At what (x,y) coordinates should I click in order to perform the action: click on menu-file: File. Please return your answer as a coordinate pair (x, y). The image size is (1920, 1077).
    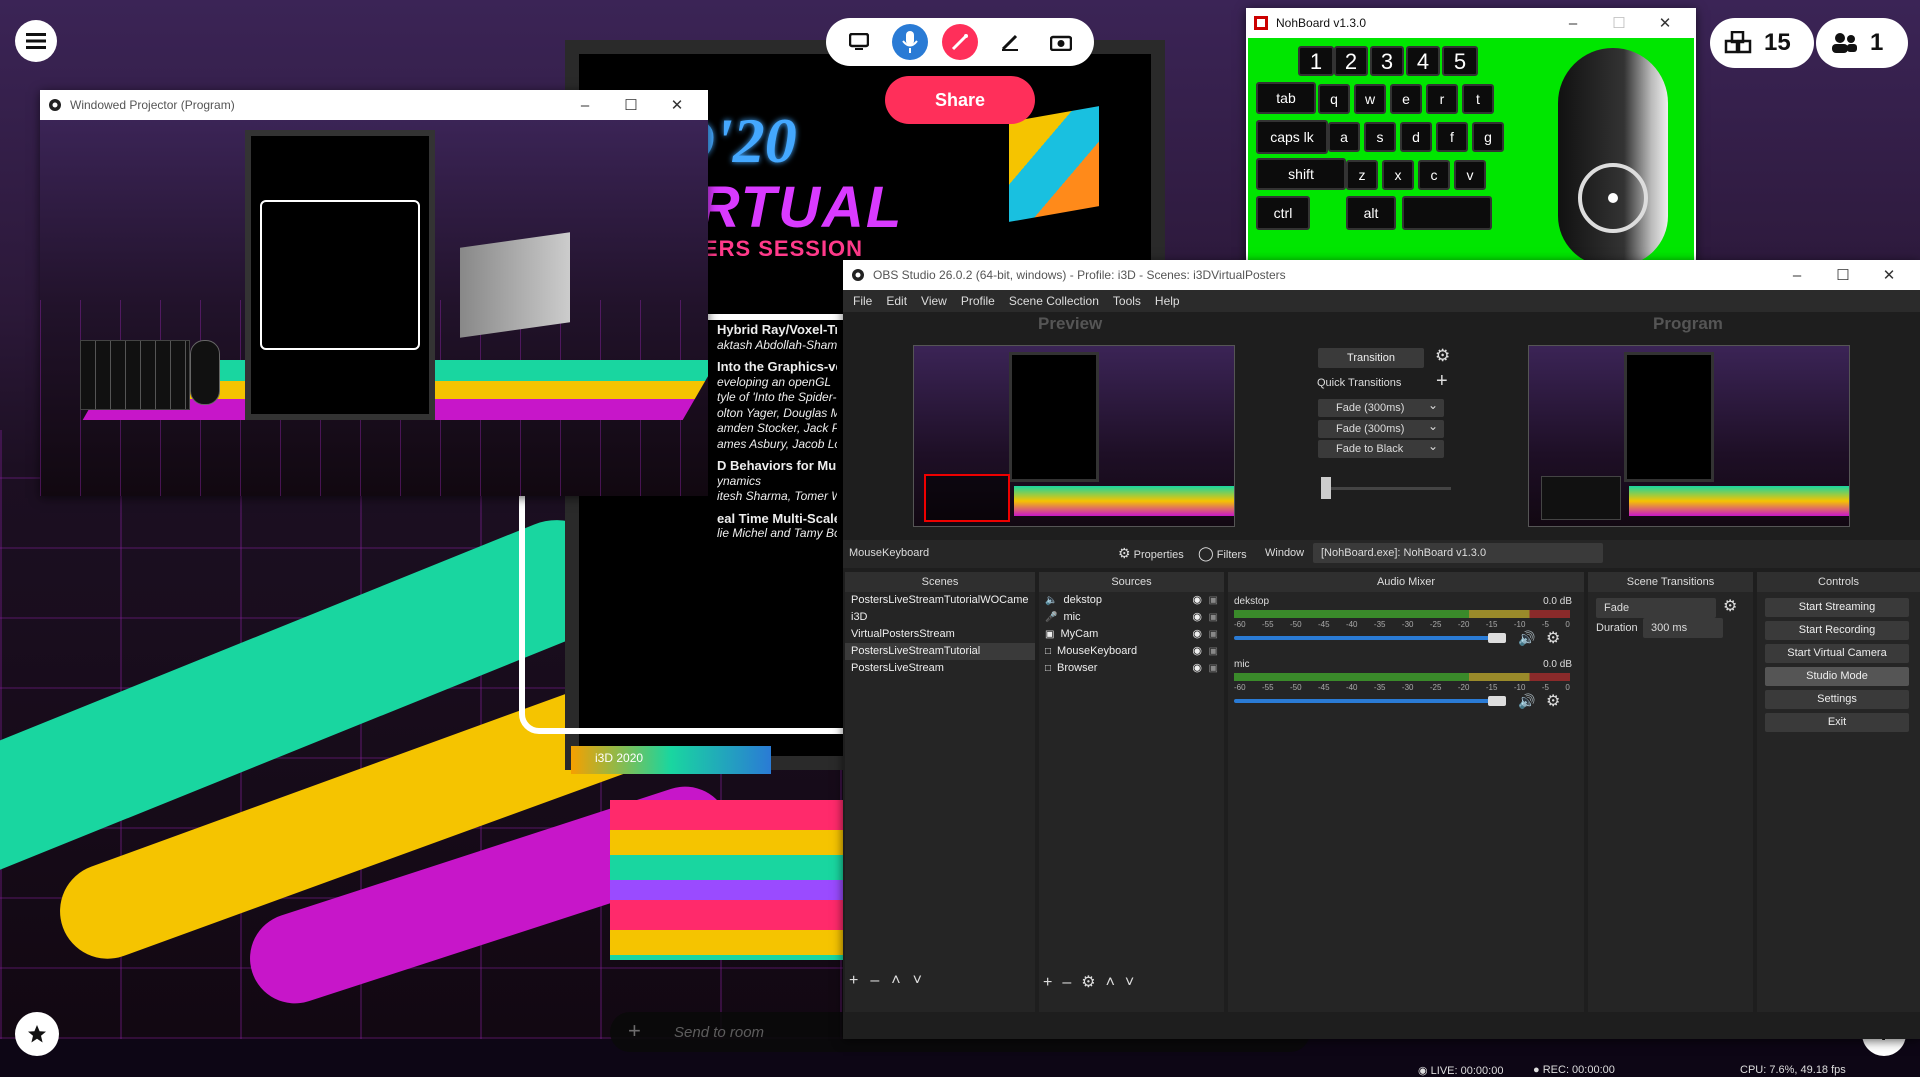
    Looking at the image, I should click on (862, 301).